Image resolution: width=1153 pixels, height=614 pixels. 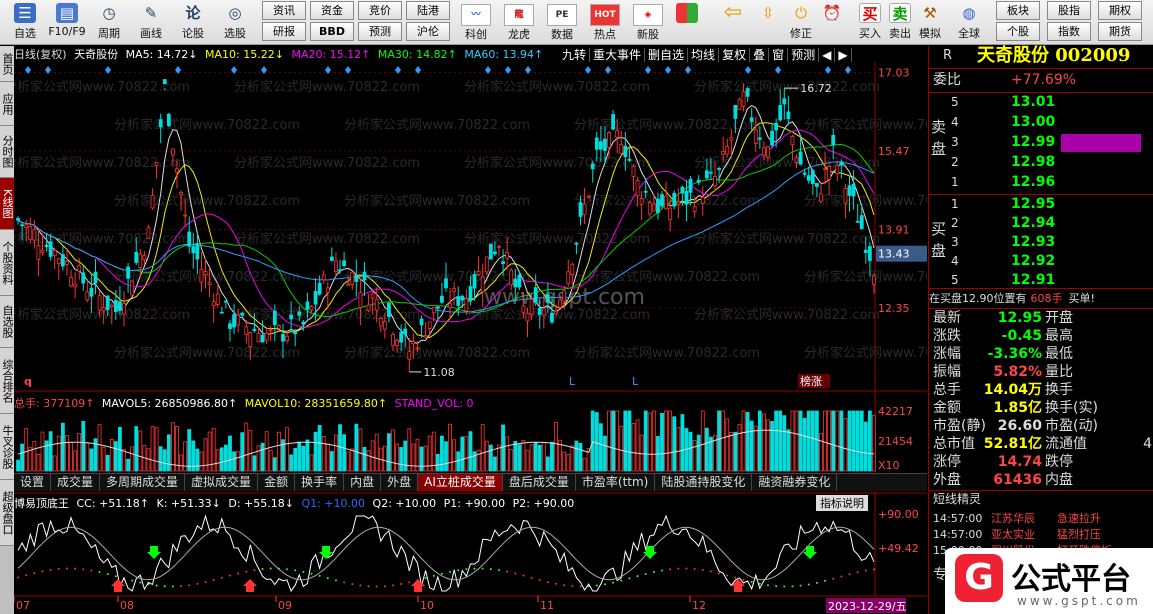 I want to click on redian-button: HOT 热点, so click(x=605, y=22).